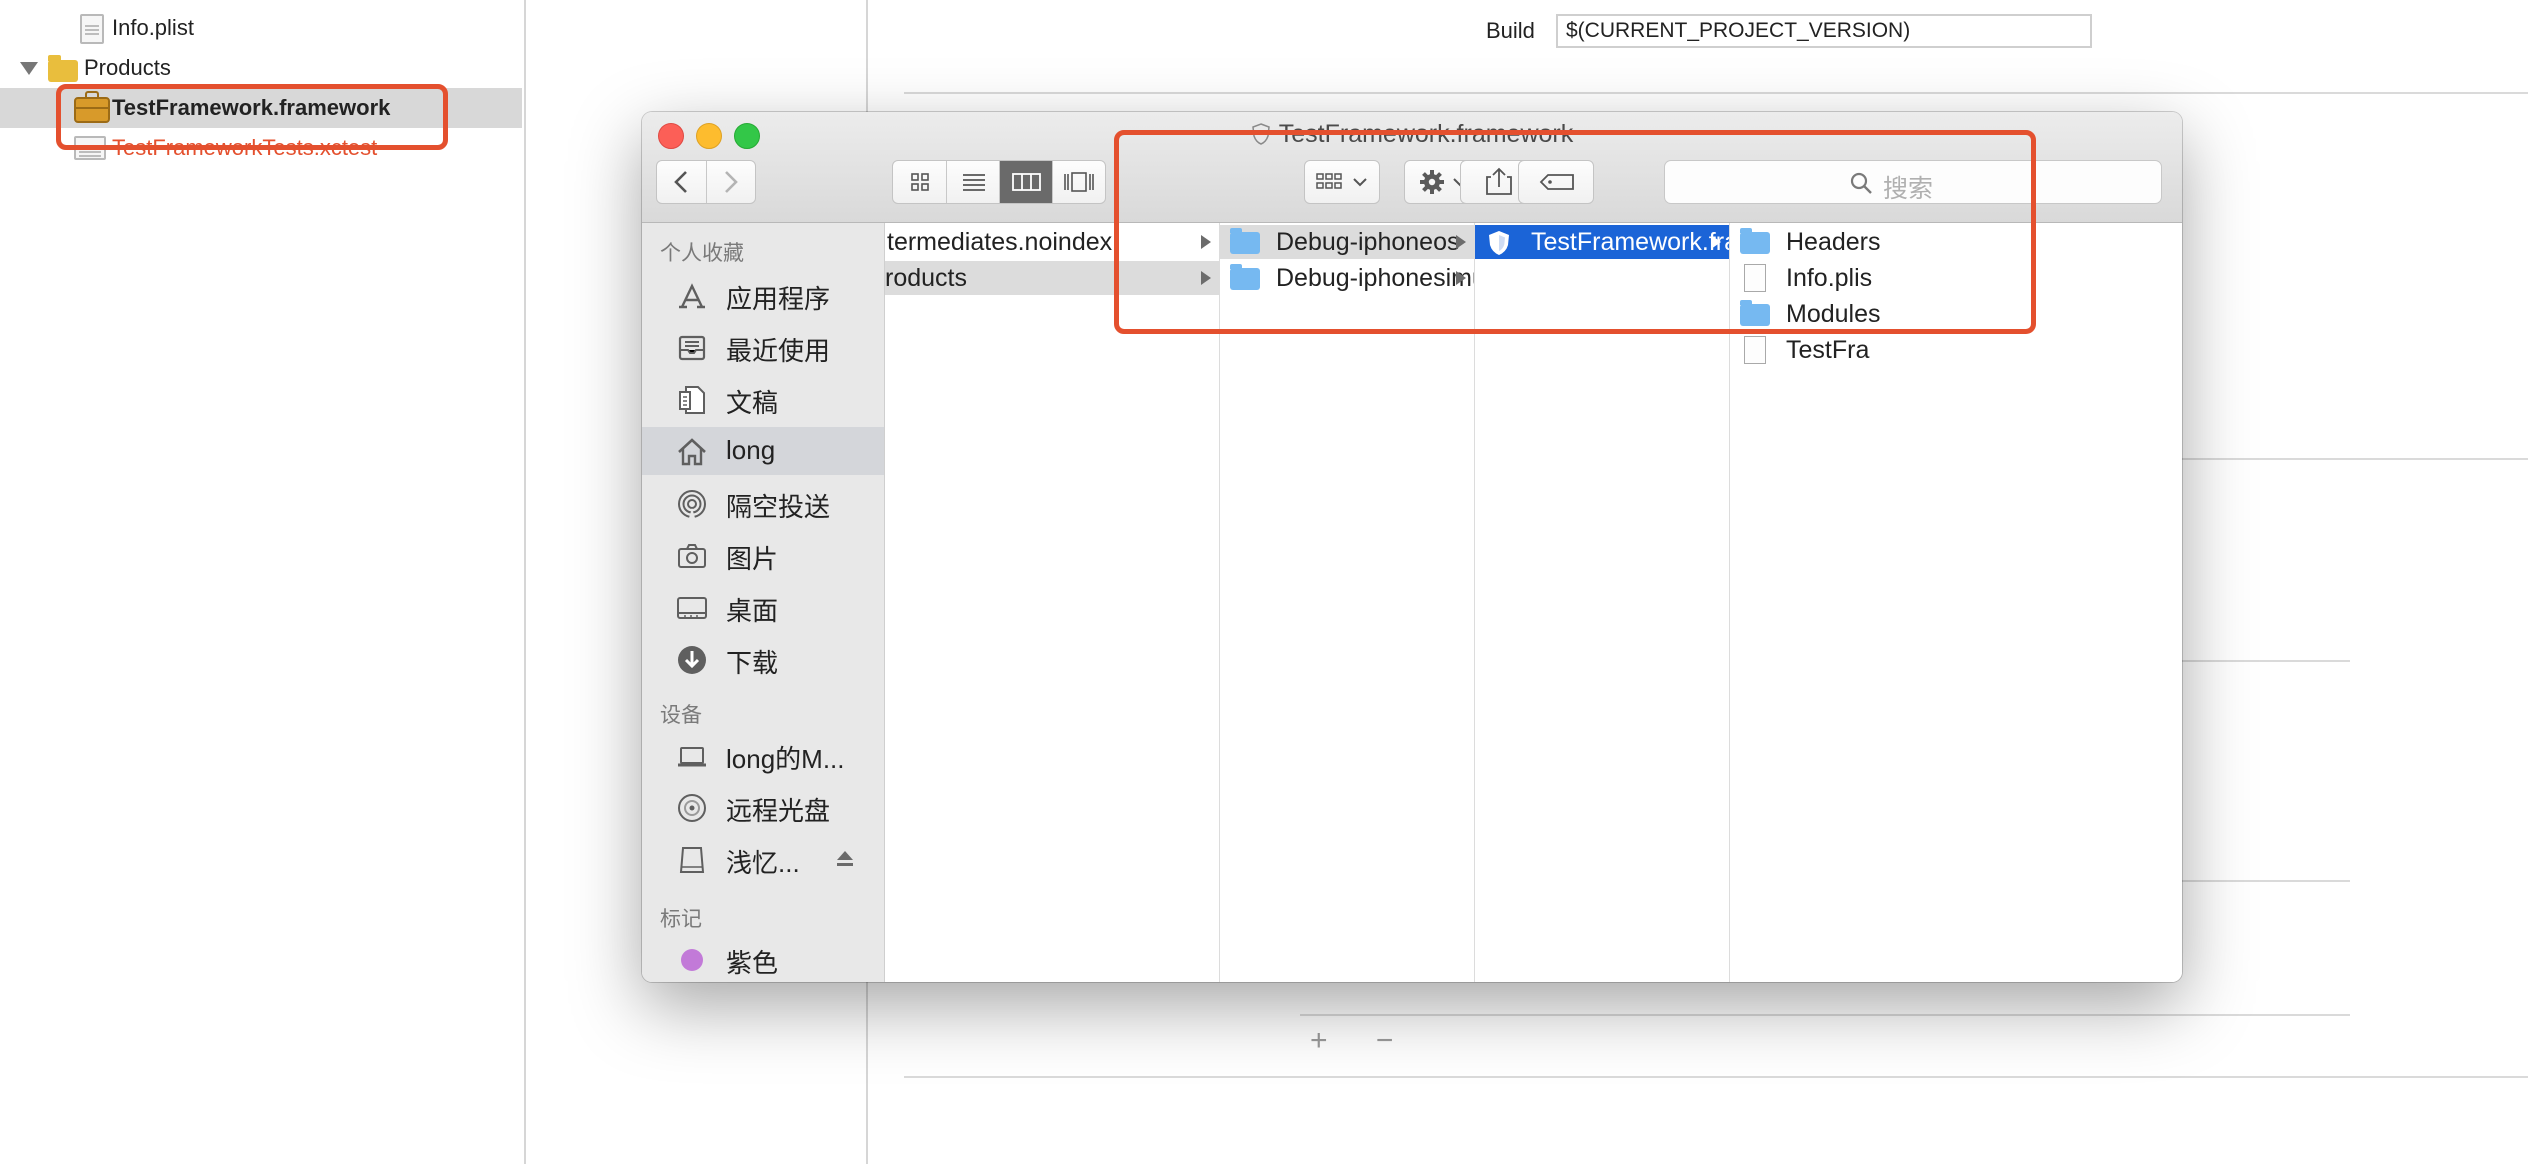 This screenshot has height=1164, width=2528. What do you see at coordinates (752, 559) in the screenshot?
I see `sidebar-item-label: 图片` at bounding box center [752, 559].